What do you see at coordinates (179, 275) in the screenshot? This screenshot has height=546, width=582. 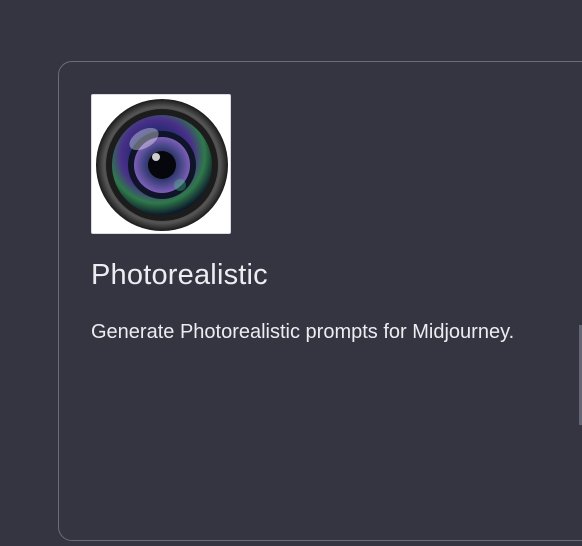 I see `card-title: Photorealistic` at bounding box center [179, 275].